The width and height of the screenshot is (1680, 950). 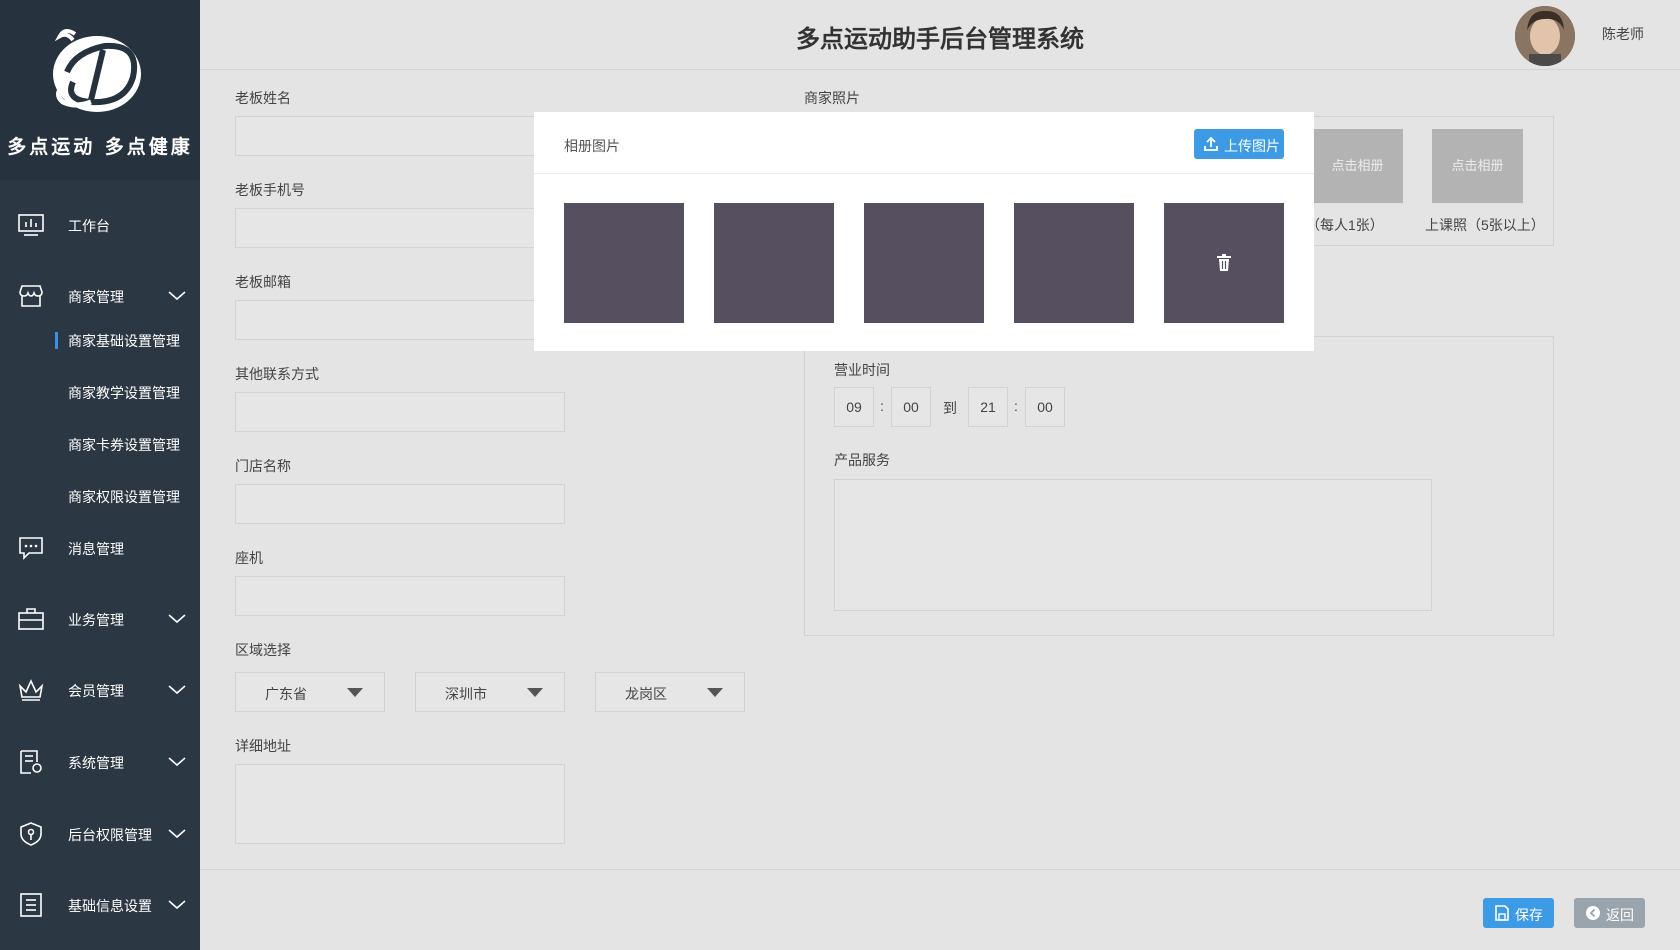 I want to click on avatar-image, so click(x=1545, y=36).